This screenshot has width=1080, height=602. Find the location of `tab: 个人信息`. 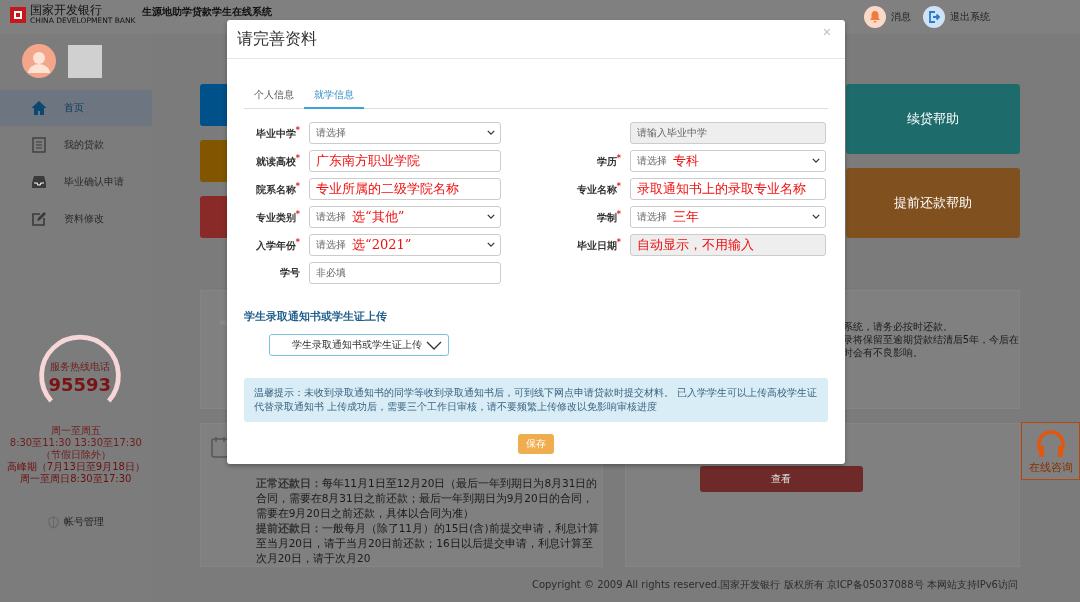

tab: 个人信息 is located at coordinates (274, 96).